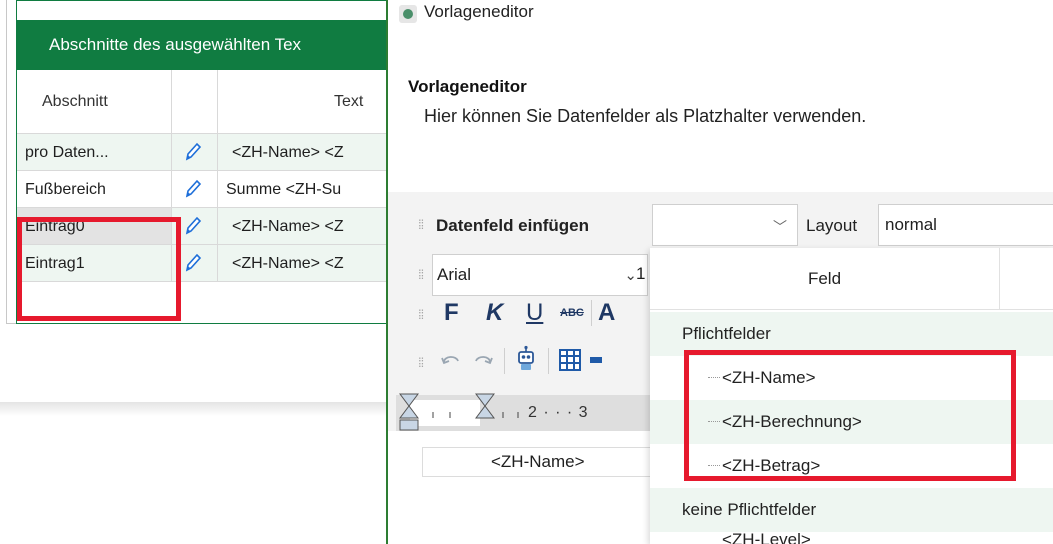  I want to click on group-label: keine Pflichtfelder, so click(749, 509).